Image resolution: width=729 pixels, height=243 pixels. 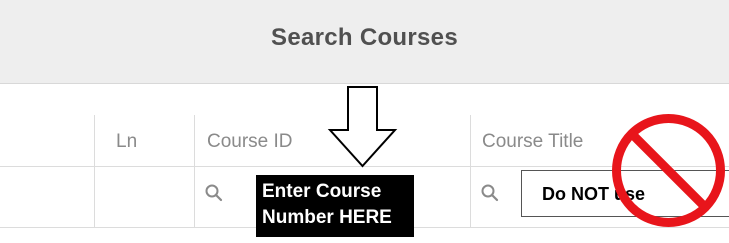 What do you see at coordinates (532, 142) in the screenshot?
I see `column-header-course-title: Course Title` at bounding box center [532, 142].